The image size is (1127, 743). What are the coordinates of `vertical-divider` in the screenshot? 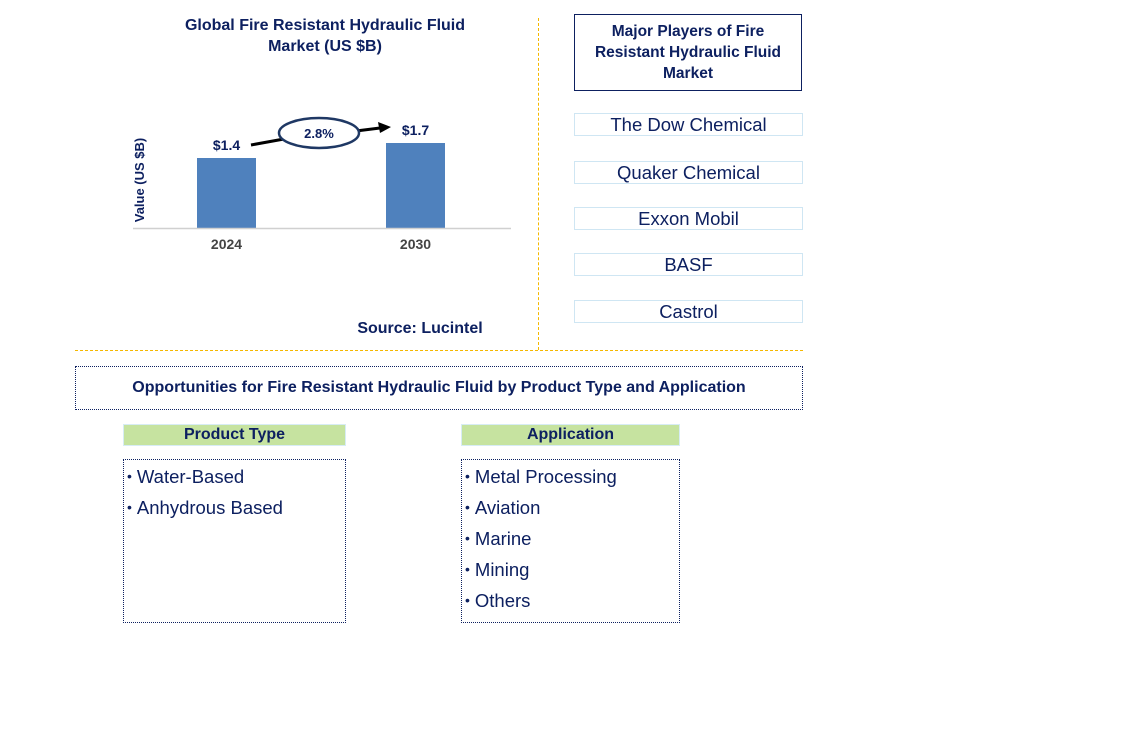 It's located at (538, 184).